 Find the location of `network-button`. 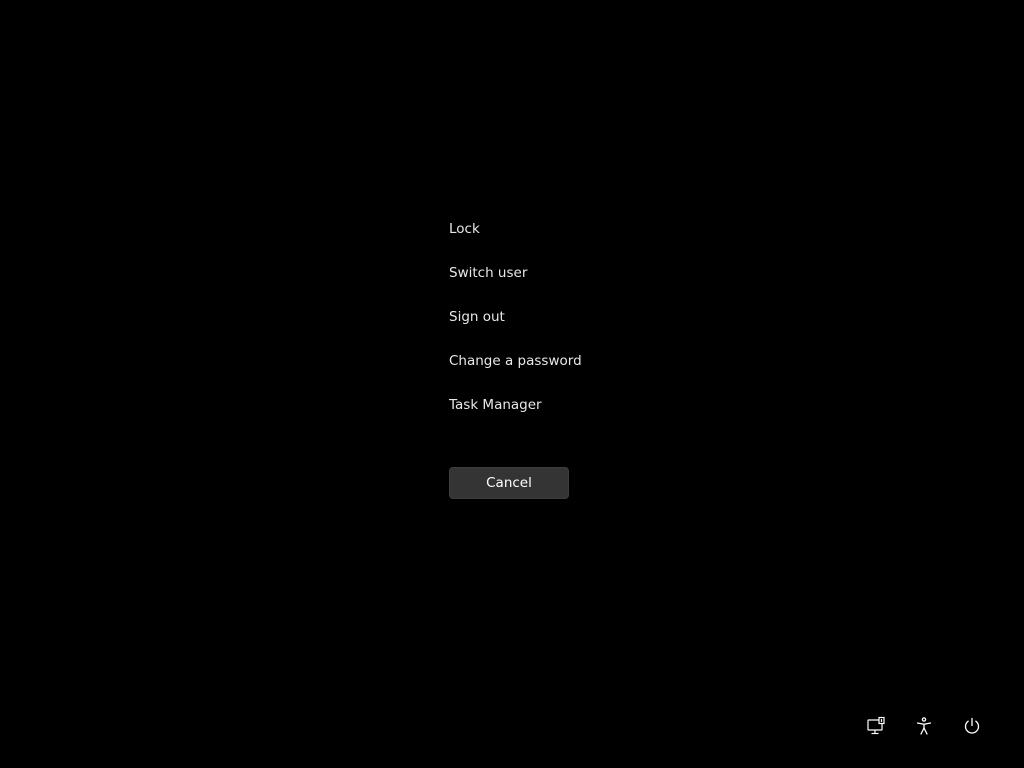

network-button is located at coordinates (876, 726).